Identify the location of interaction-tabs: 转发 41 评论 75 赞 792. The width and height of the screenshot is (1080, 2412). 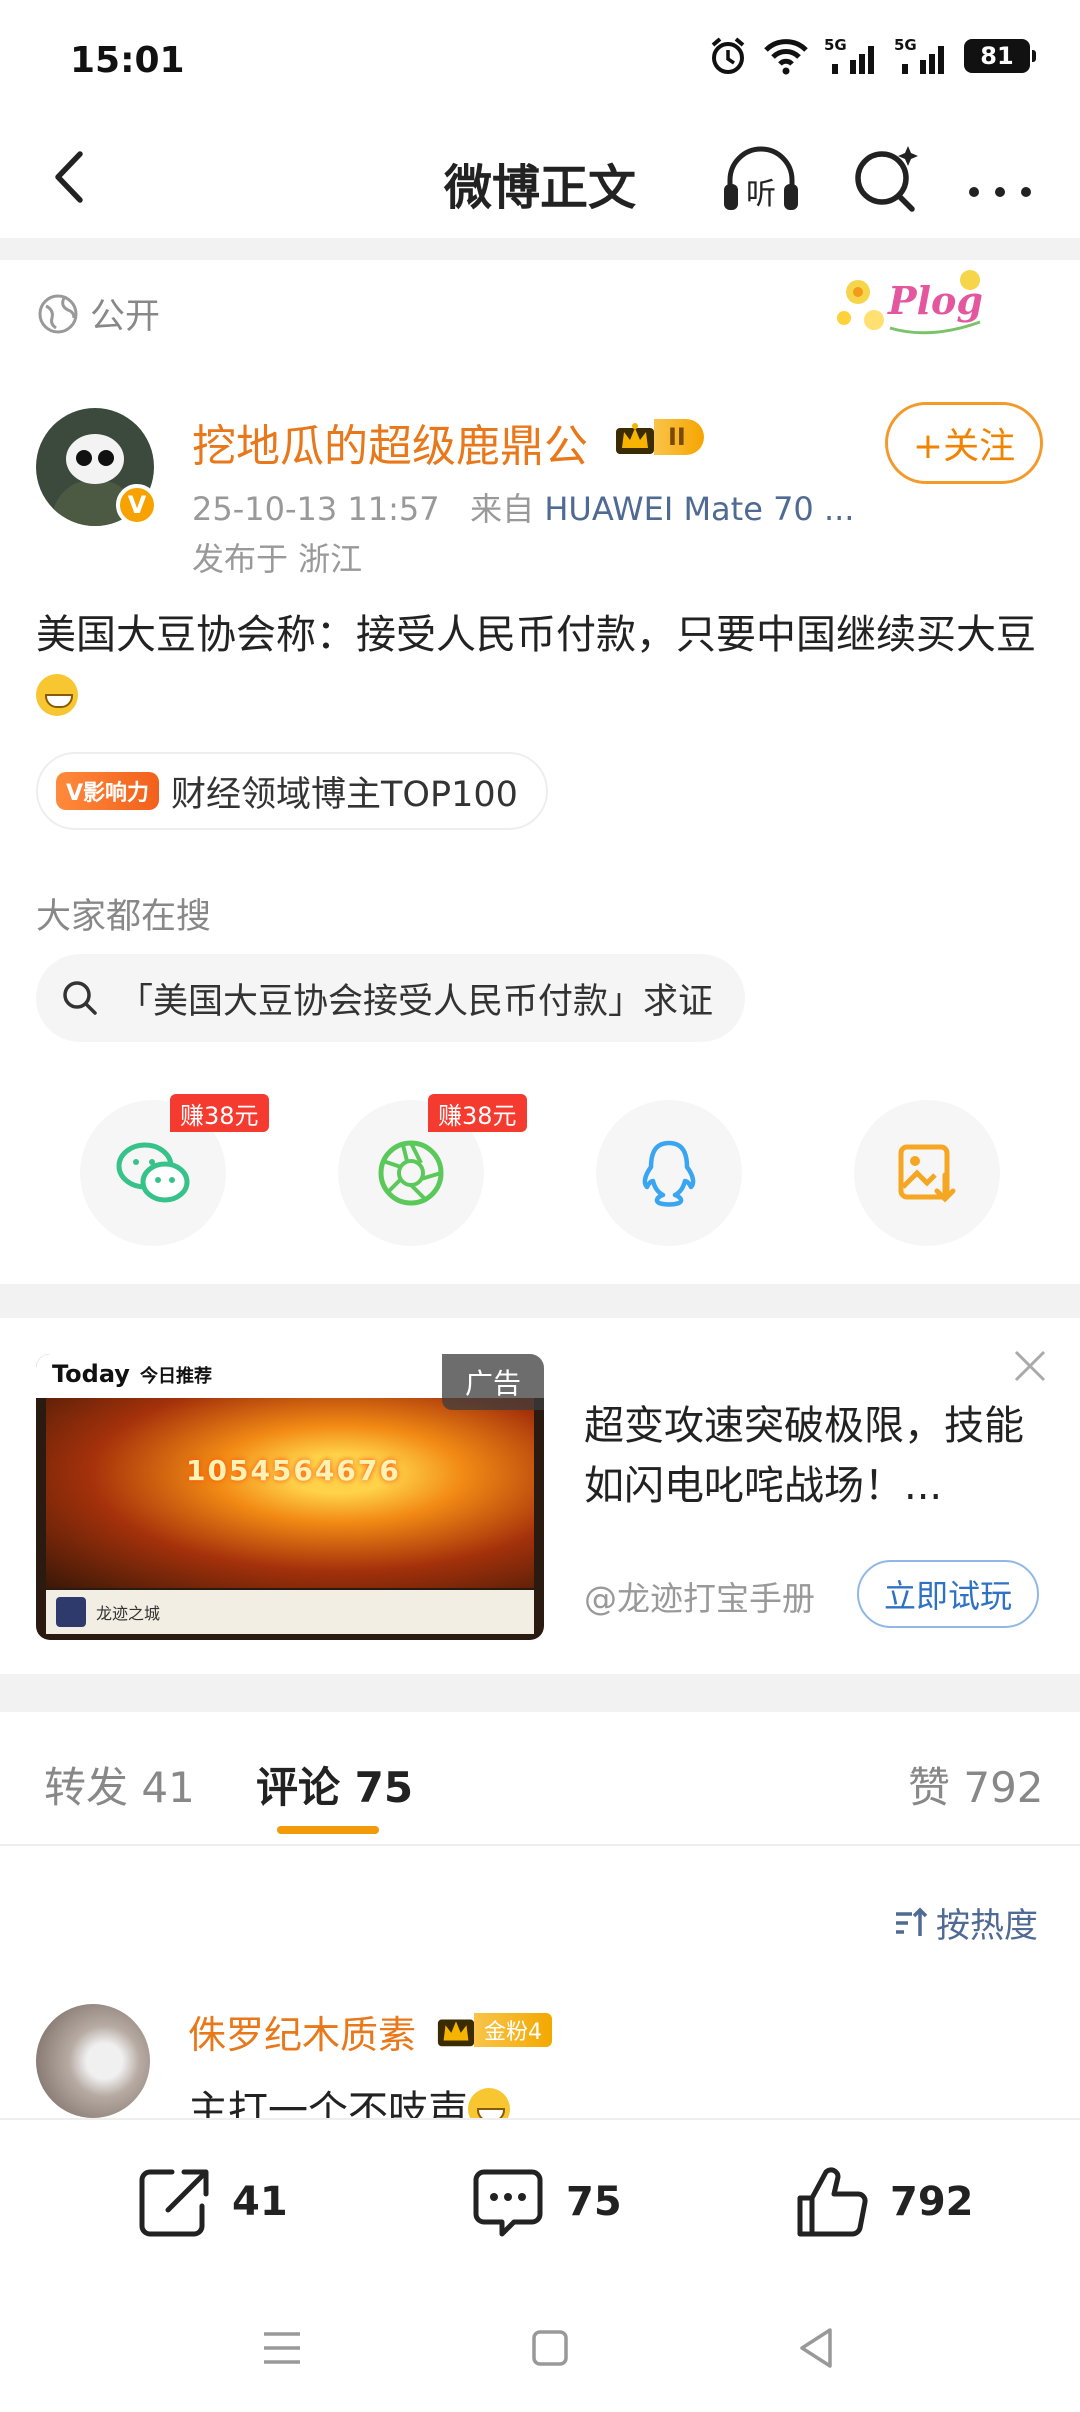
(540, 1779).